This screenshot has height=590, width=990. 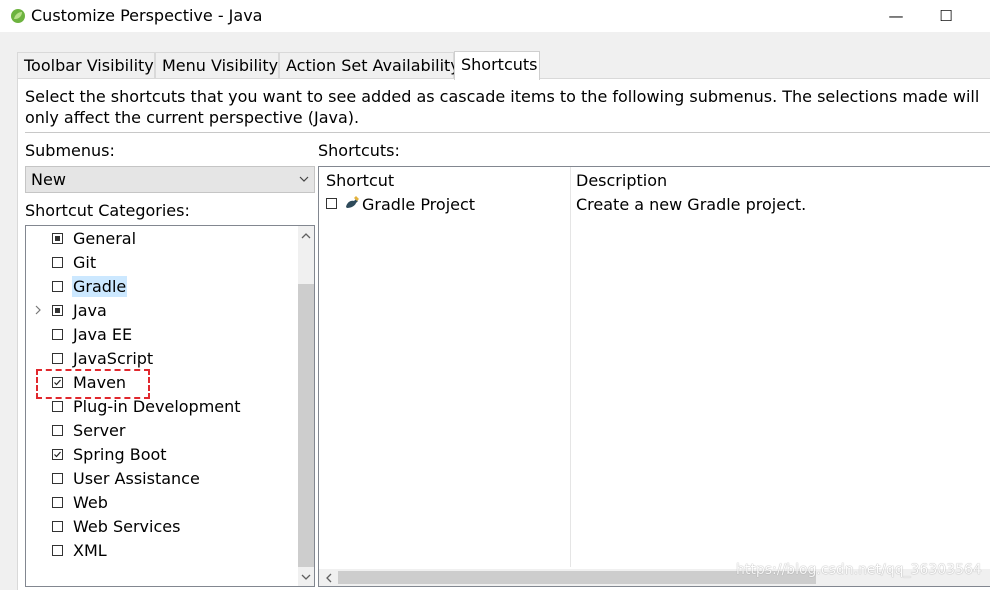 I want to click on category-item: Web Services, so click(x=162, y=527).